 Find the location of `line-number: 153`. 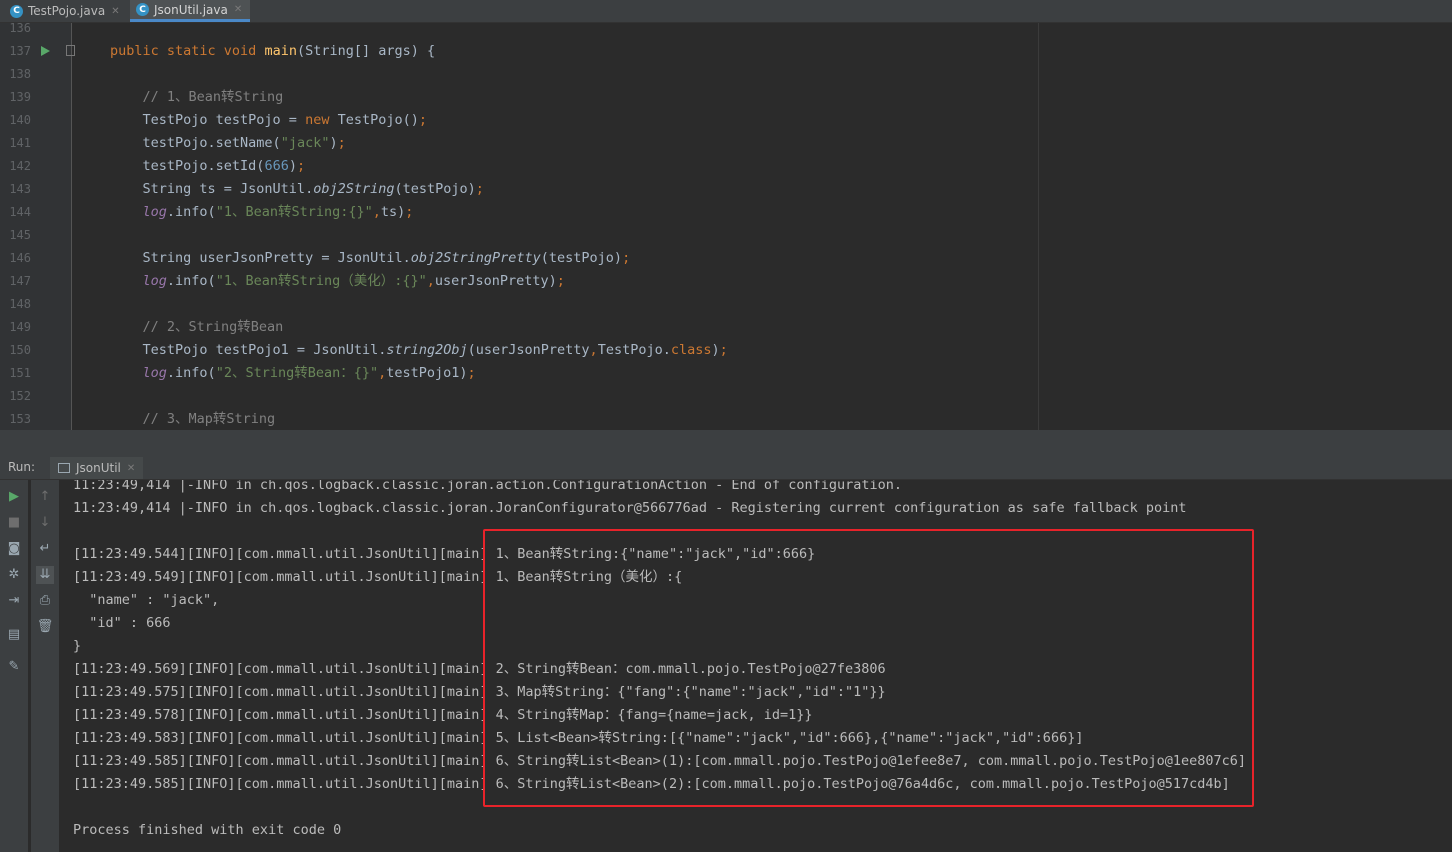

line-number: 153 is located at coordinates (20, 419).